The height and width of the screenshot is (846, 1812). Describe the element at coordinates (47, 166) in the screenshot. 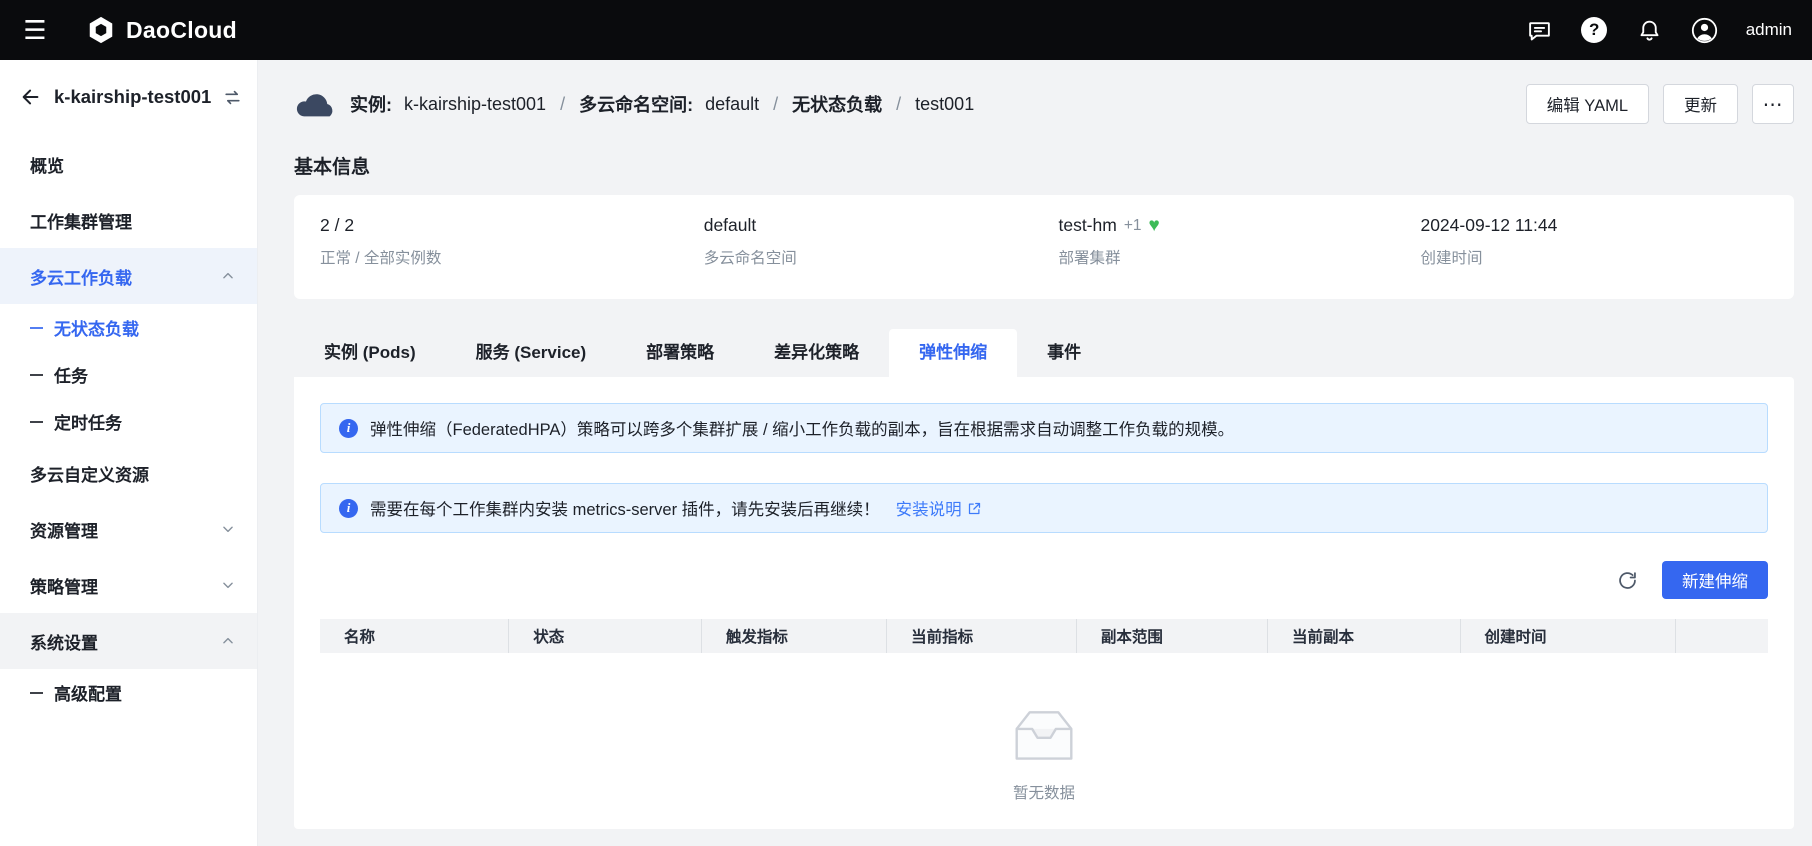

I see `sidebar-item-label: 概览` at that location.